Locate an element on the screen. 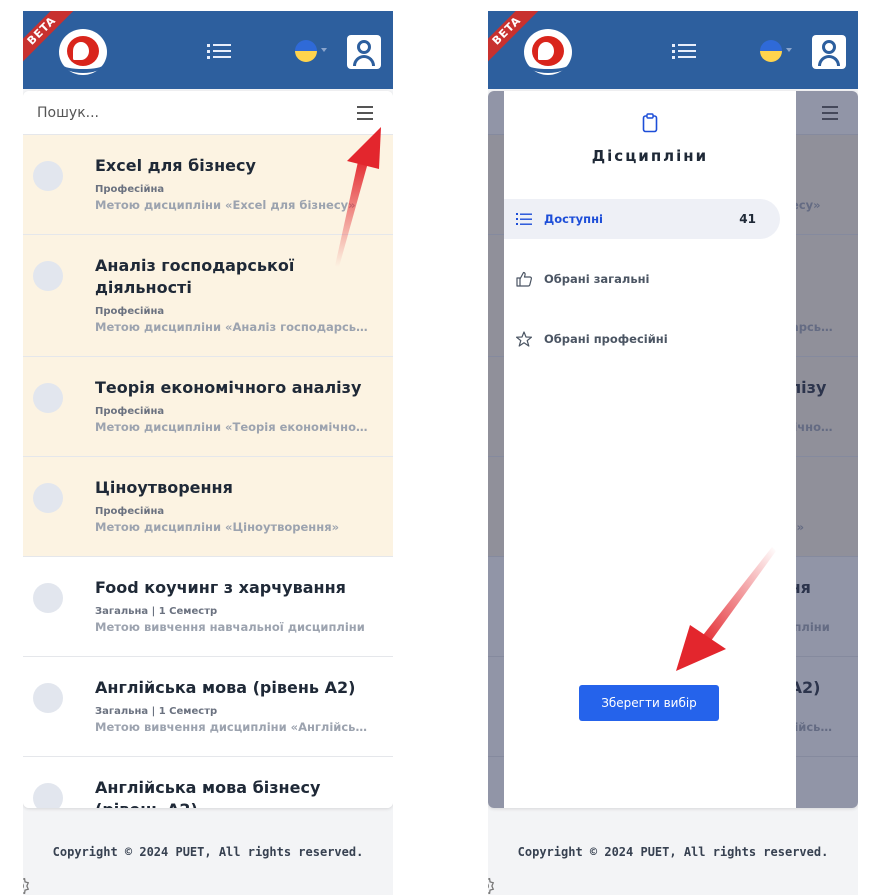 This screenshot has height=895, width=876. nav-item-chosen-general: Обрані загальні is located at coordinates (642, 279).